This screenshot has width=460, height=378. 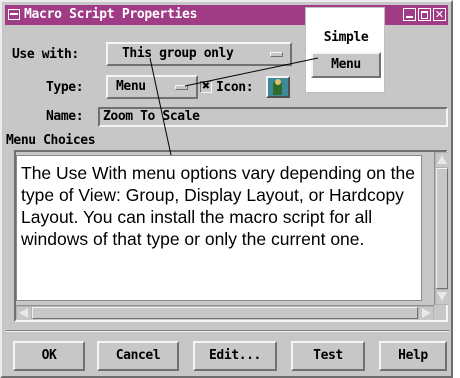 What do you see at coordinates (442, 160) in the screenshot?
I see `scroll-up-arrow-icon` at bounding box center [442, 160].